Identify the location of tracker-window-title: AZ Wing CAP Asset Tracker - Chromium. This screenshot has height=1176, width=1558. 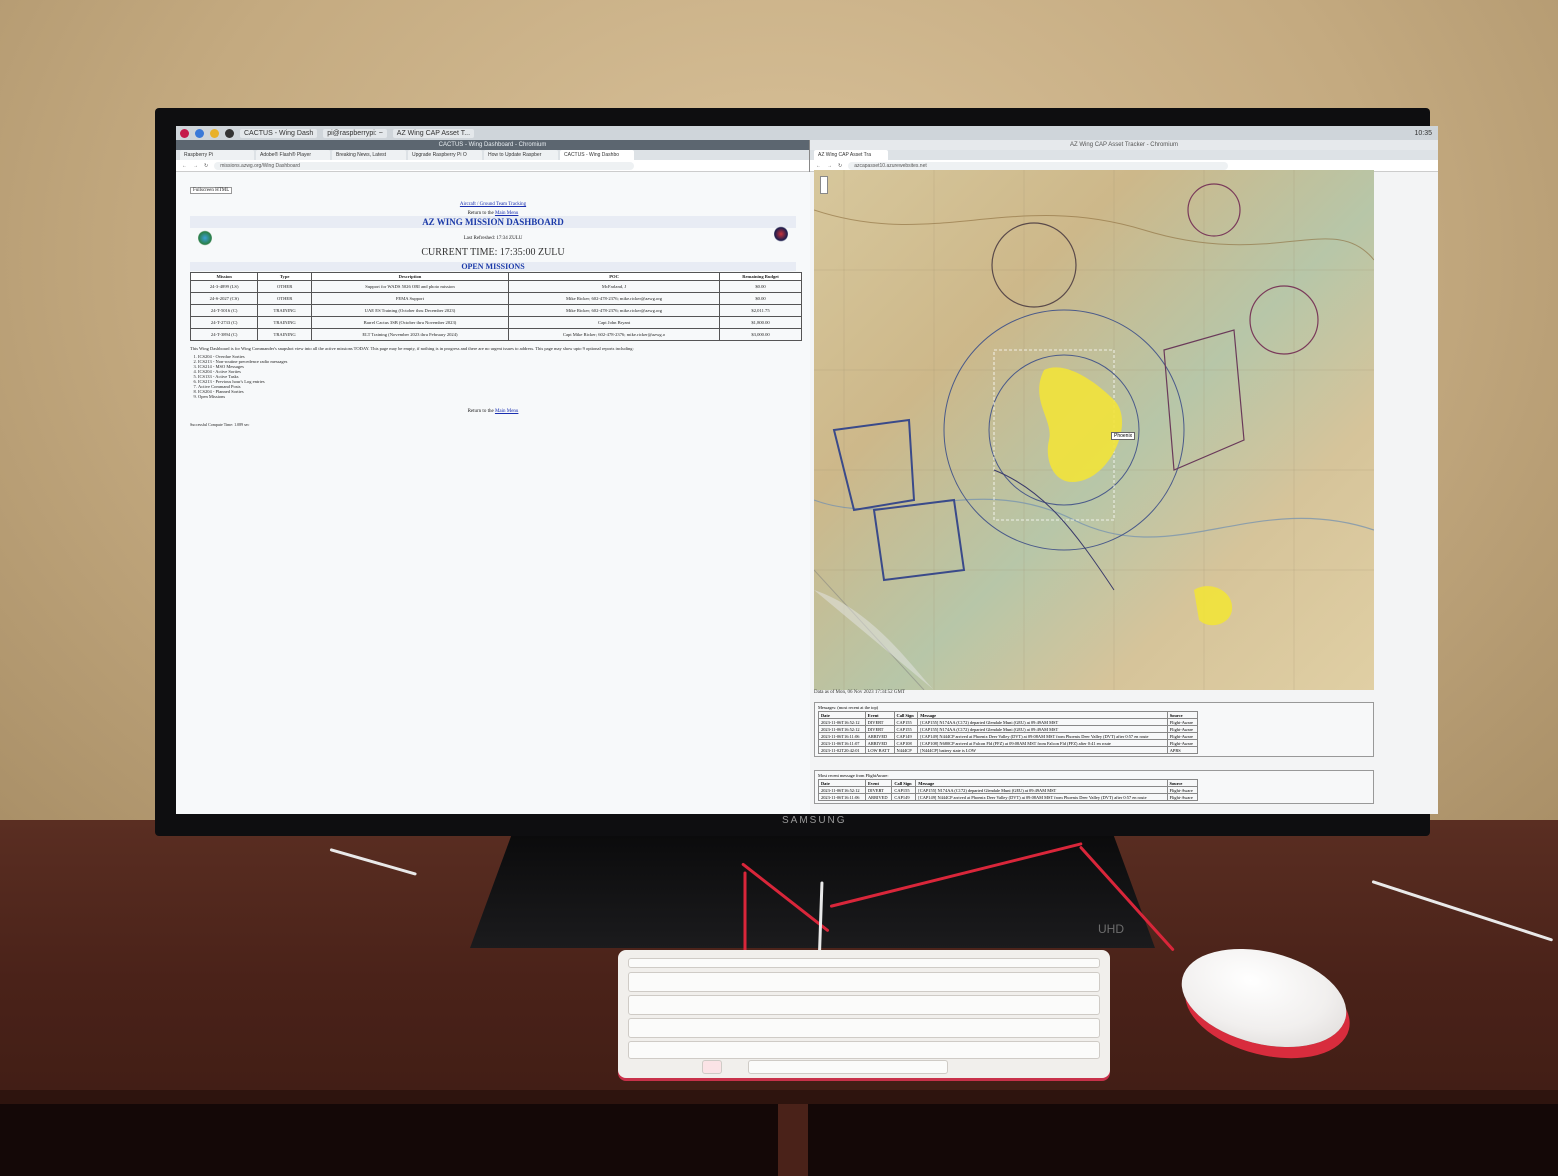
(1124, 145).